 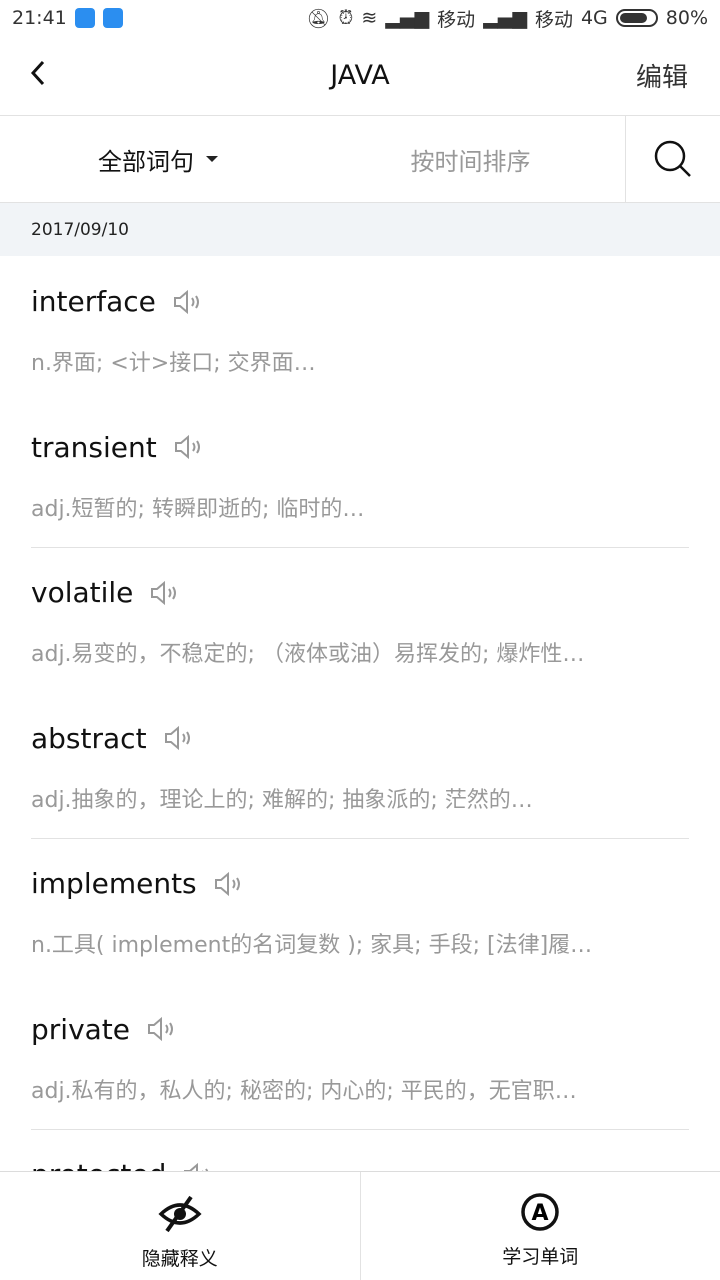 I want to click on wifi-icon: ≋, so click(x=369, y=18).